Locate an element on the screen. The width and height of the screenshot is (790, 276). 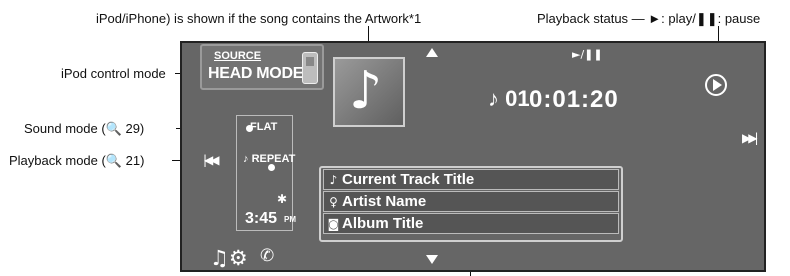
track-number: ♪ 01 is located at coordinates (509, 99).